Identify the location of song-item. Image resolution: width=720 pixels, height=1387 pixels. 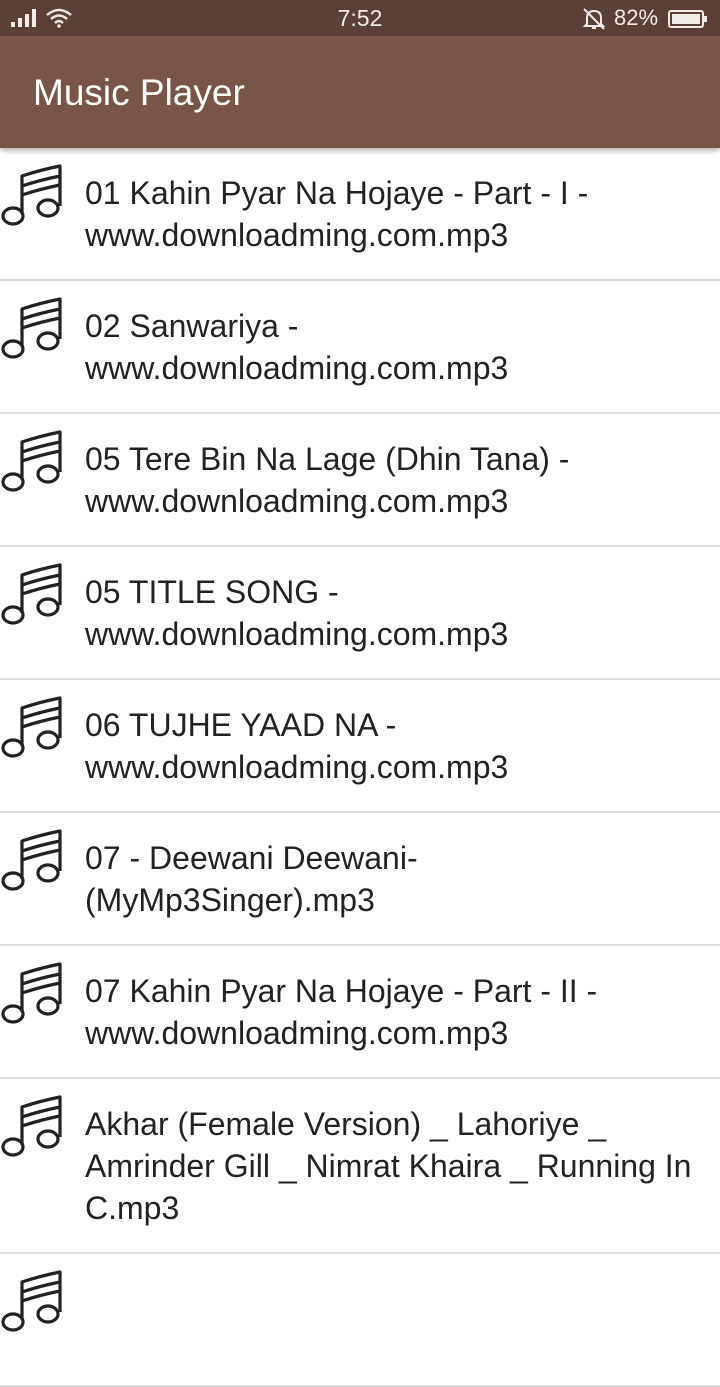
(360, 1320).